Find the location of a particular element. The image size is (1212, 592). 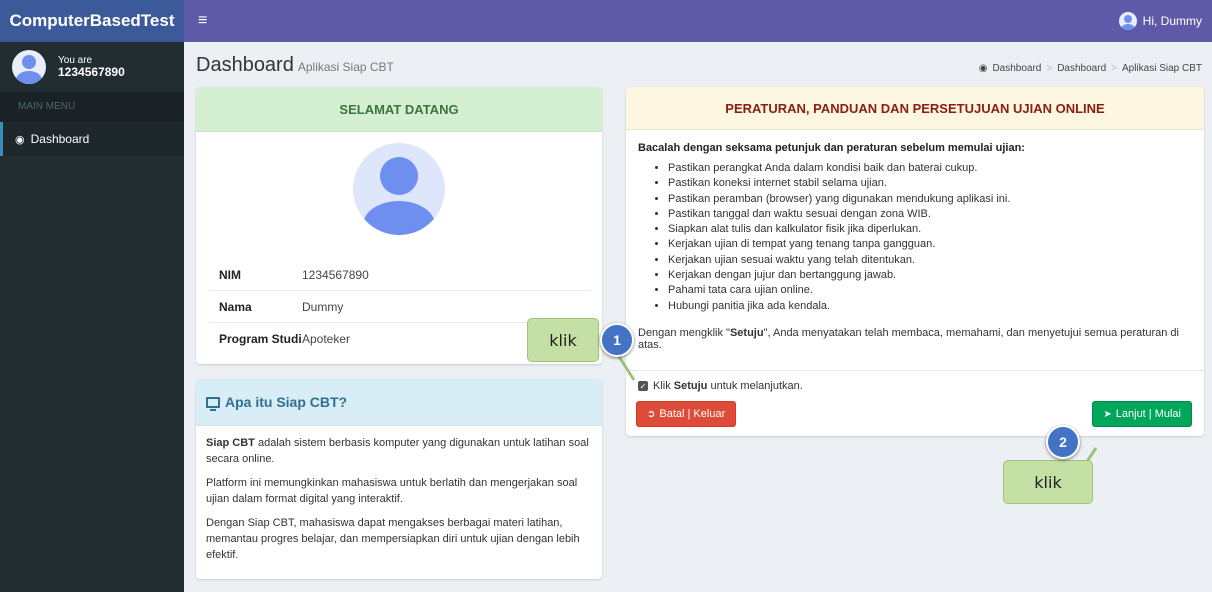

rules-divider is located at coordinates (915, 370).